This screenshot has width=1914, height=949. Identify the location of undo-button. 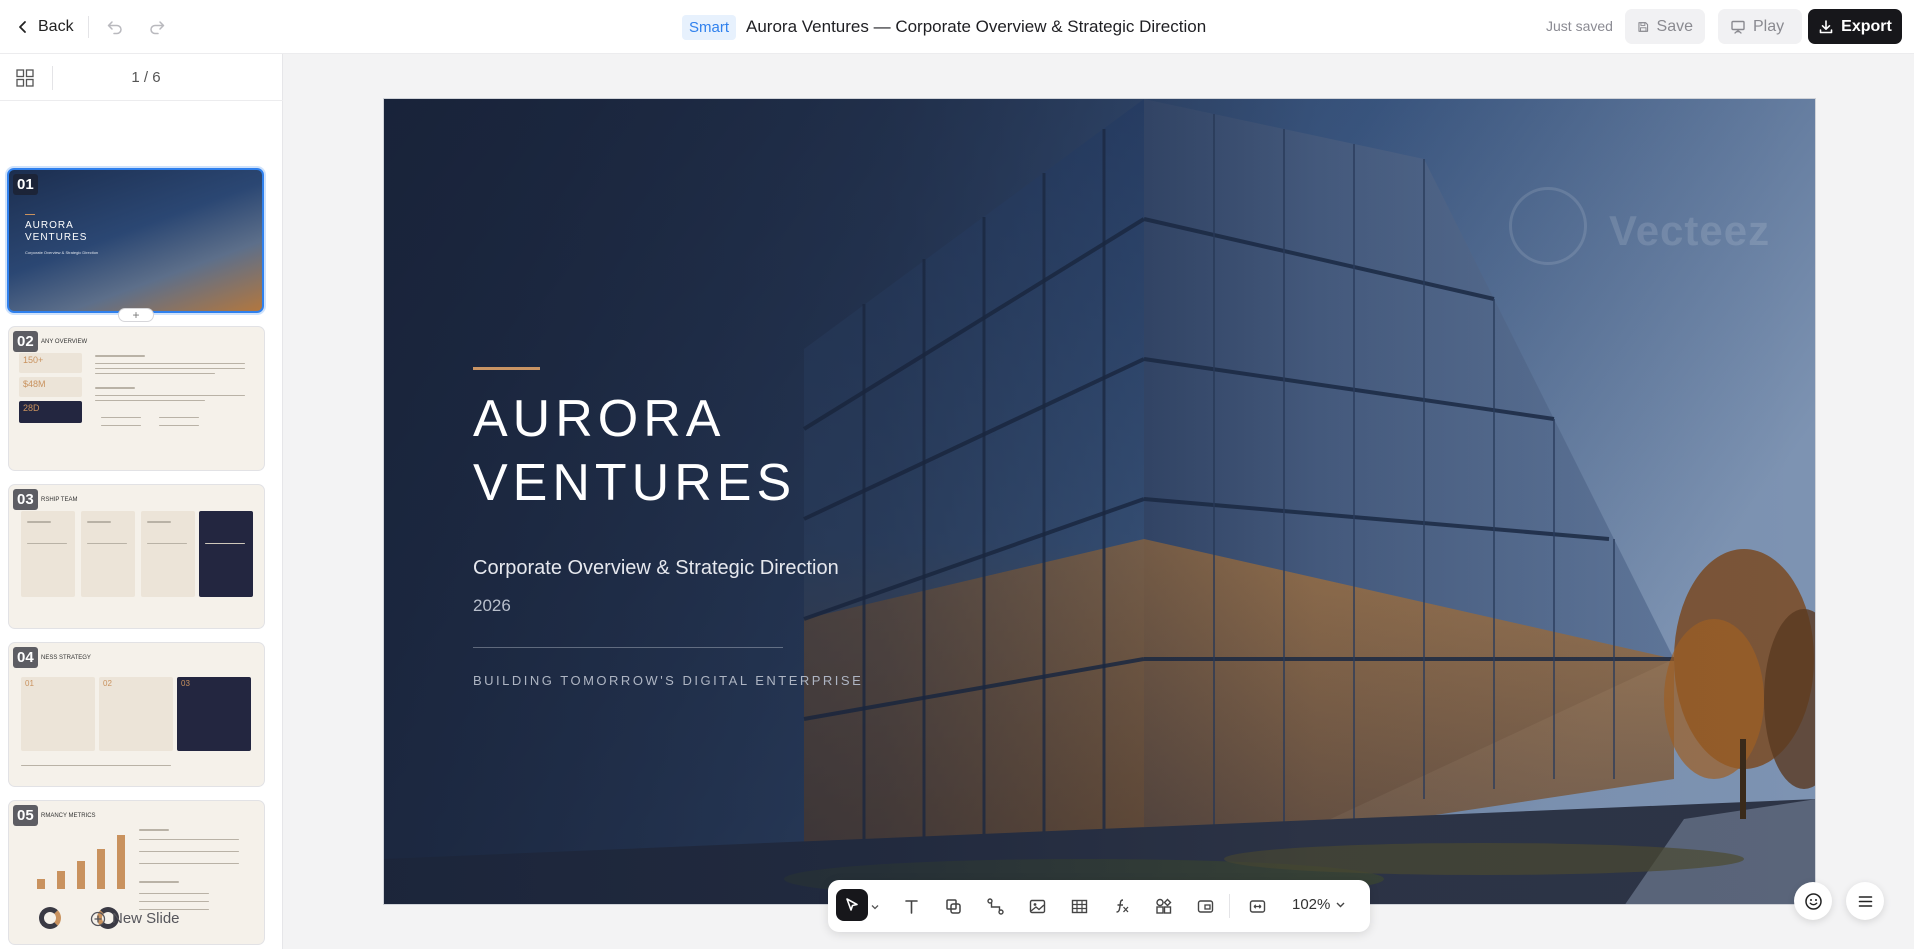
(115, 27).